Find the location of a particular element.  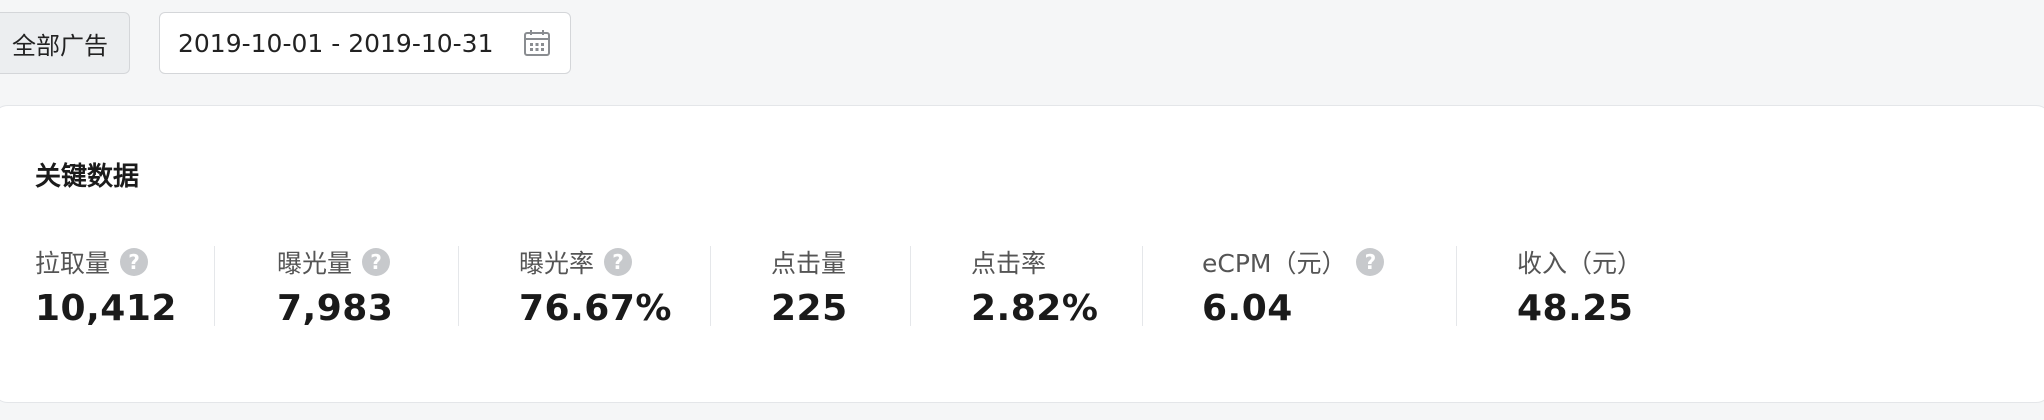

metric-value: 10,412 is located at coordinates (106, 308).